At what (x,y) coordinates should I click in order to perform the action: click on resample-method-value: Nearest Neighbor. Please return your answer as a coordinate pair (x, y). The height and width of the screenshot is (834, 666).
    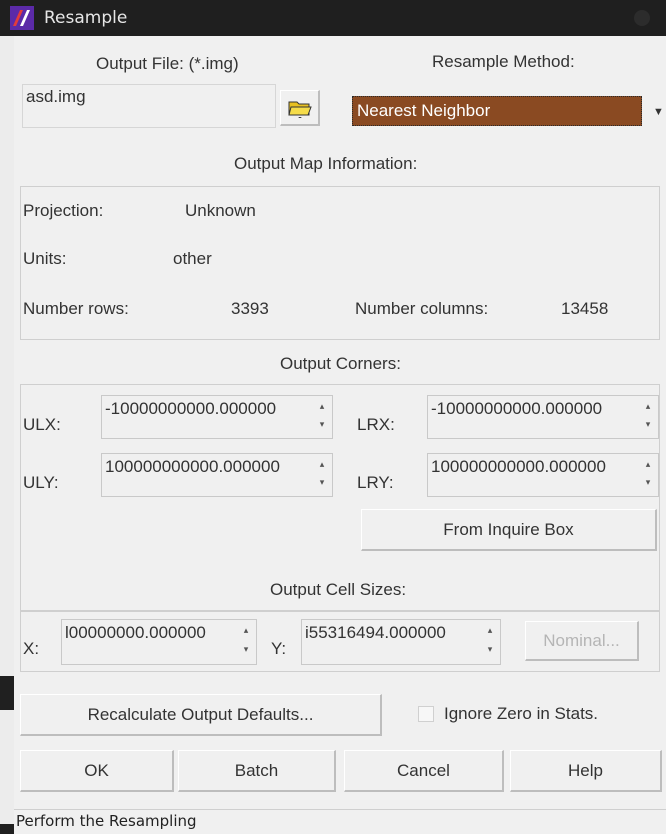
    Looking at the image, I should click on (424, 110).